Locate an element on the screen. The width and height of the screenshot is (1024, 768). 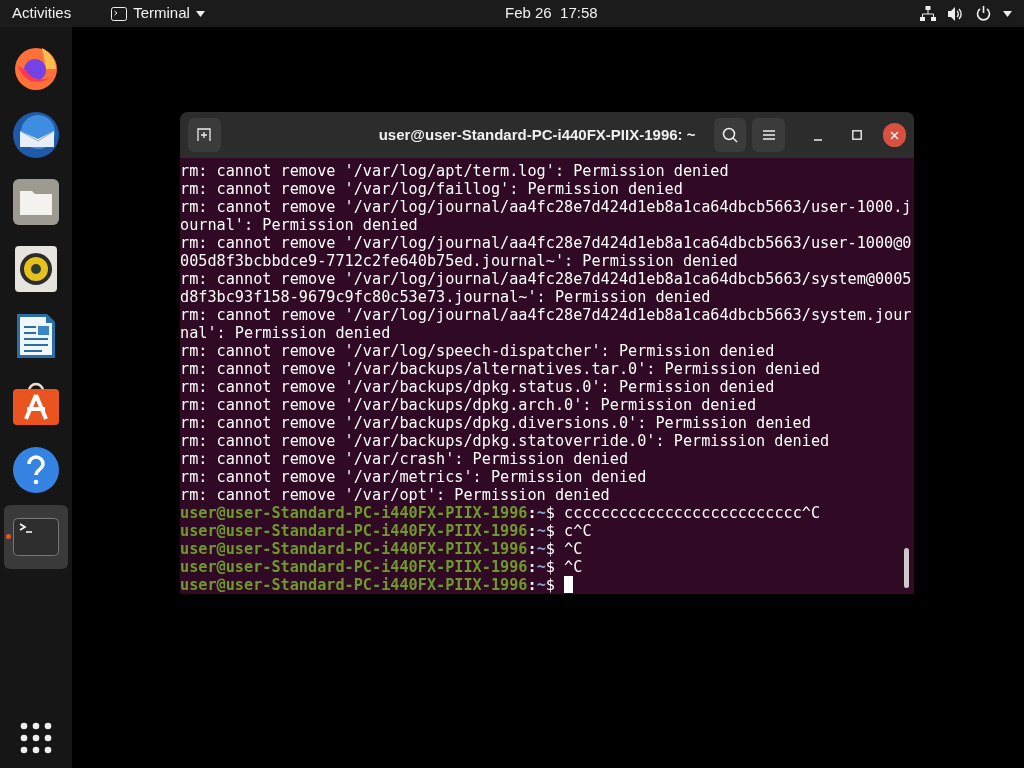
terminal-output-line: rm: cannot remove '/var/backups/dpkg.status.0': Permission denied is located at coordinates (478, 387).